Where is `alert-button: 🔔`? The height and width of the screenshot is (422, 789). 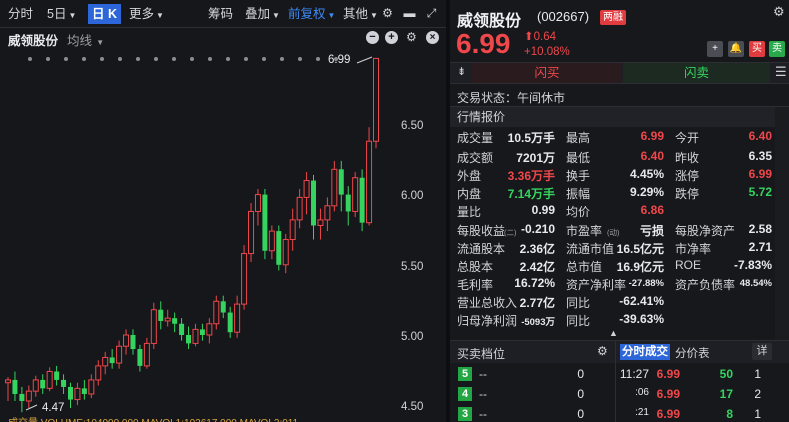
alert-button: 🔔 is located at coordinates (736, 49).